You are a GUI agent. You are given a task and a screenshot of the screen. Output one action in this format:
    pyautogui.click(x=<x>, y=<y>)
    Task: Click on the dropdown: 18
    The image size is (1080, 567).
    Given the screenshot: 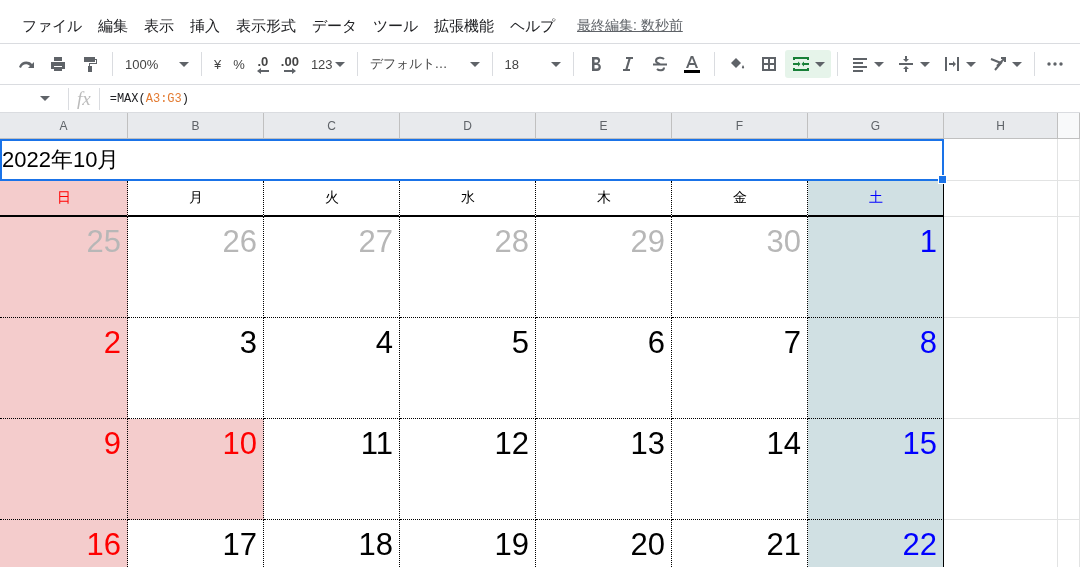 What is the action you would take?
    pyautogui.click(x=532, y=64)
    